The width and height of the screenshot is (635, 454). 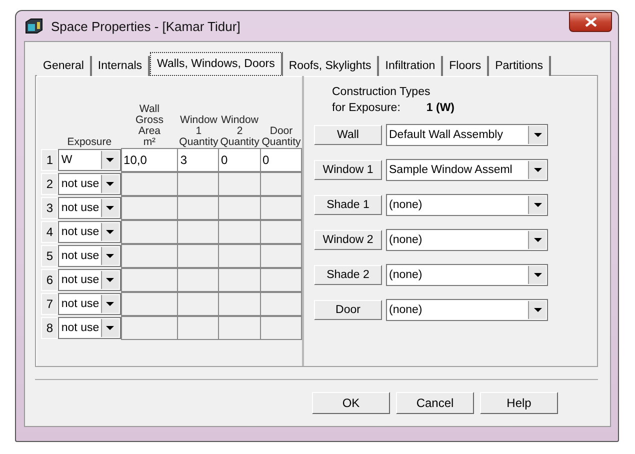 What do you see at coordinates (382, 92) in the screenshot?
I see `section-heading: Construction Types` at bounding box center [382, 92].